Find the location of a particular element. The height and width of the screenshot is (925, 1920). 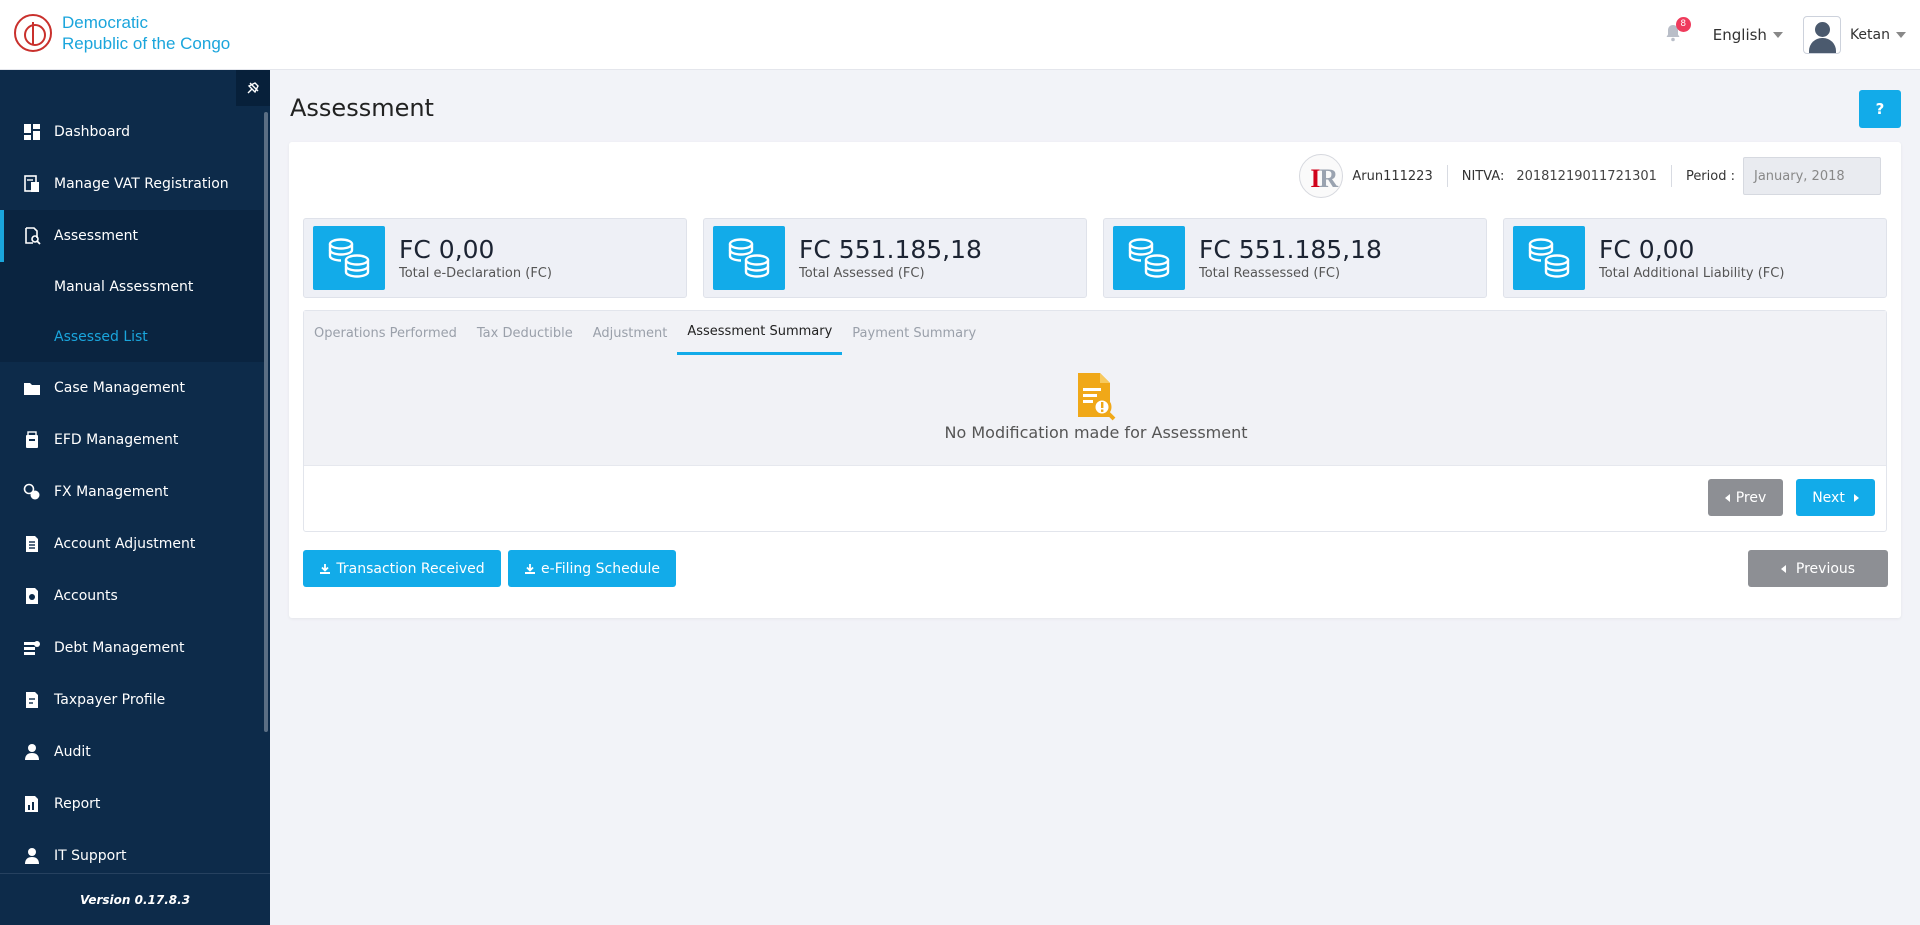

document-search-icon is located at coordinates (1097, 397).